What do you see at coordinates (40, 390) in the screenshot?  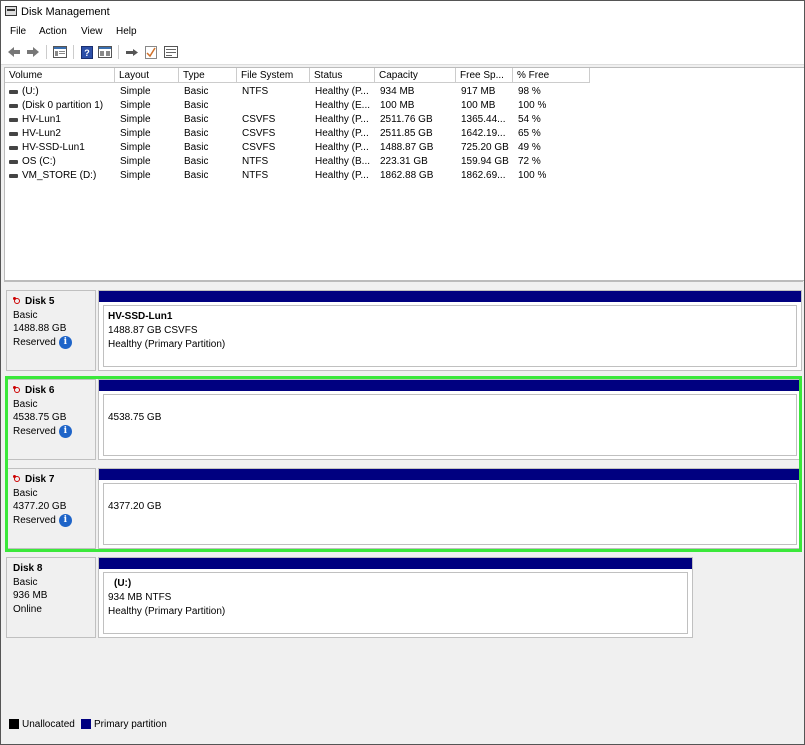 I see `disk-name: Disk 6` at bounding box center [40, 390].